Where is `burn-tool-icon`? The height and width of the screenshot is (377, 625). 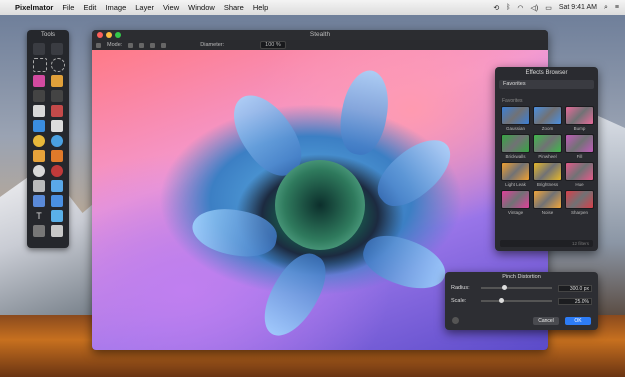
burn-tool-icon is located at coordinates (57, 156).